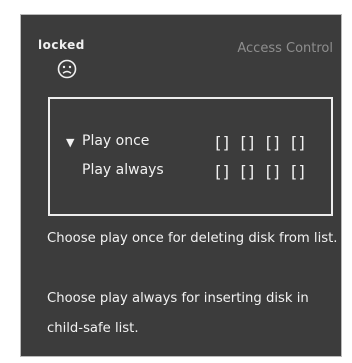 Image resolution: width=352 pixels, height=363 pixels. What do you see at coordinates (285, 48) in the screenshot?
I see `screen-title: Access Control` at bounding box center [285, 48].